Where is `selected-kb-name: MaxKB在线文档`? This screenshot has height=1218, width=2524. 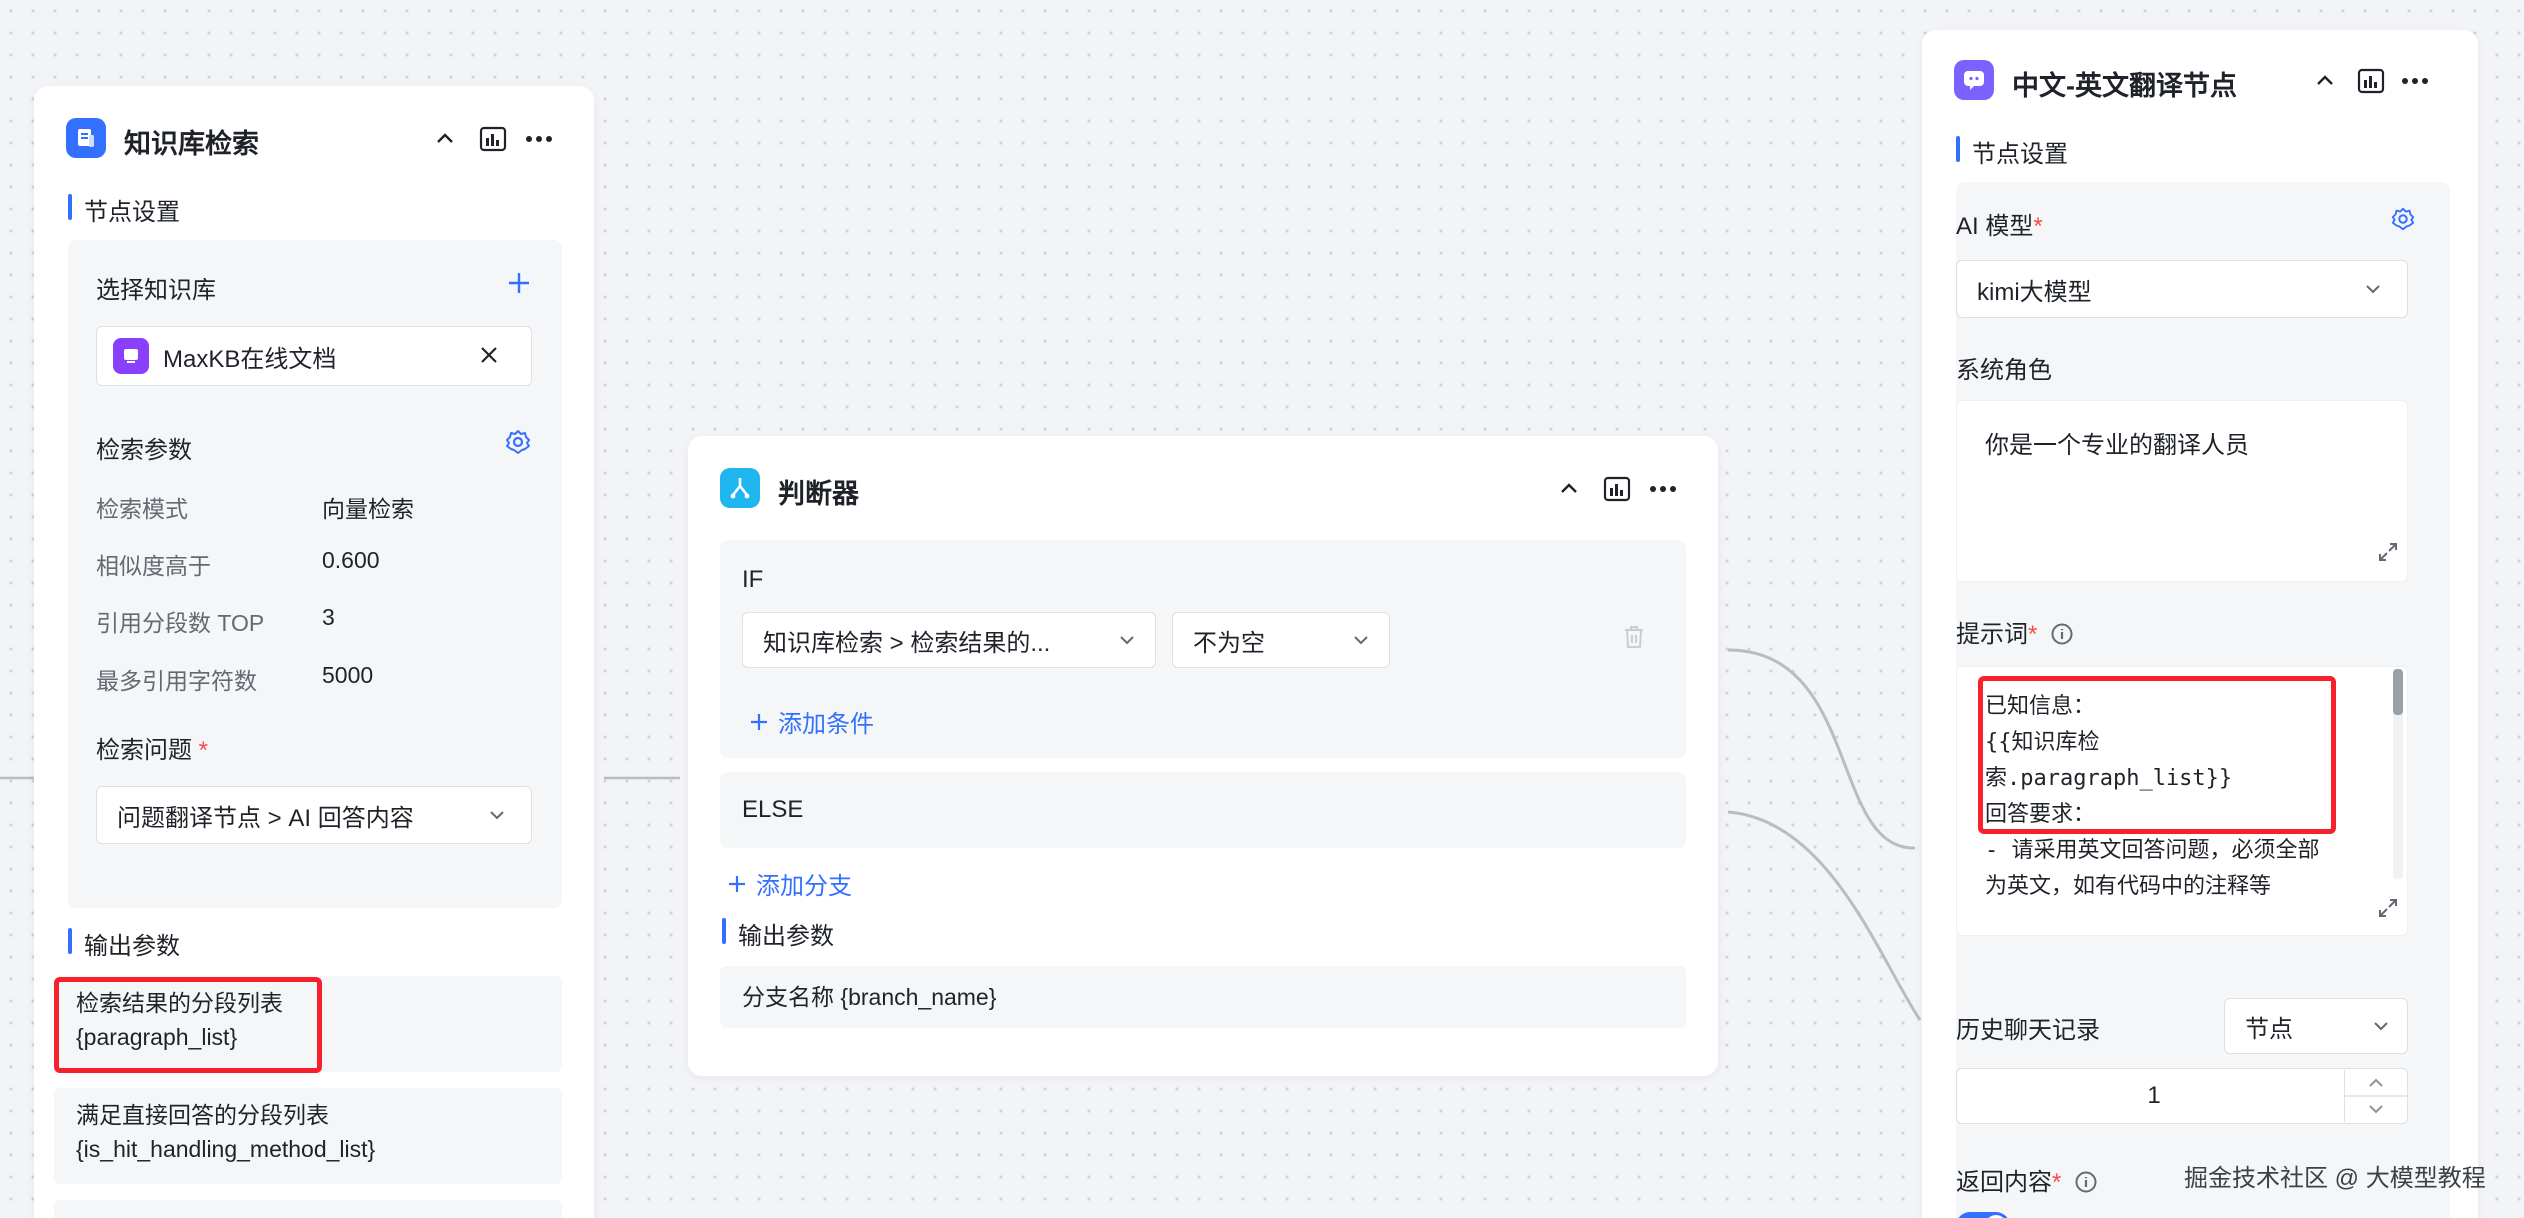
selected-kb-name: MaxKB在线文档 is located at coordinates (250, 359).